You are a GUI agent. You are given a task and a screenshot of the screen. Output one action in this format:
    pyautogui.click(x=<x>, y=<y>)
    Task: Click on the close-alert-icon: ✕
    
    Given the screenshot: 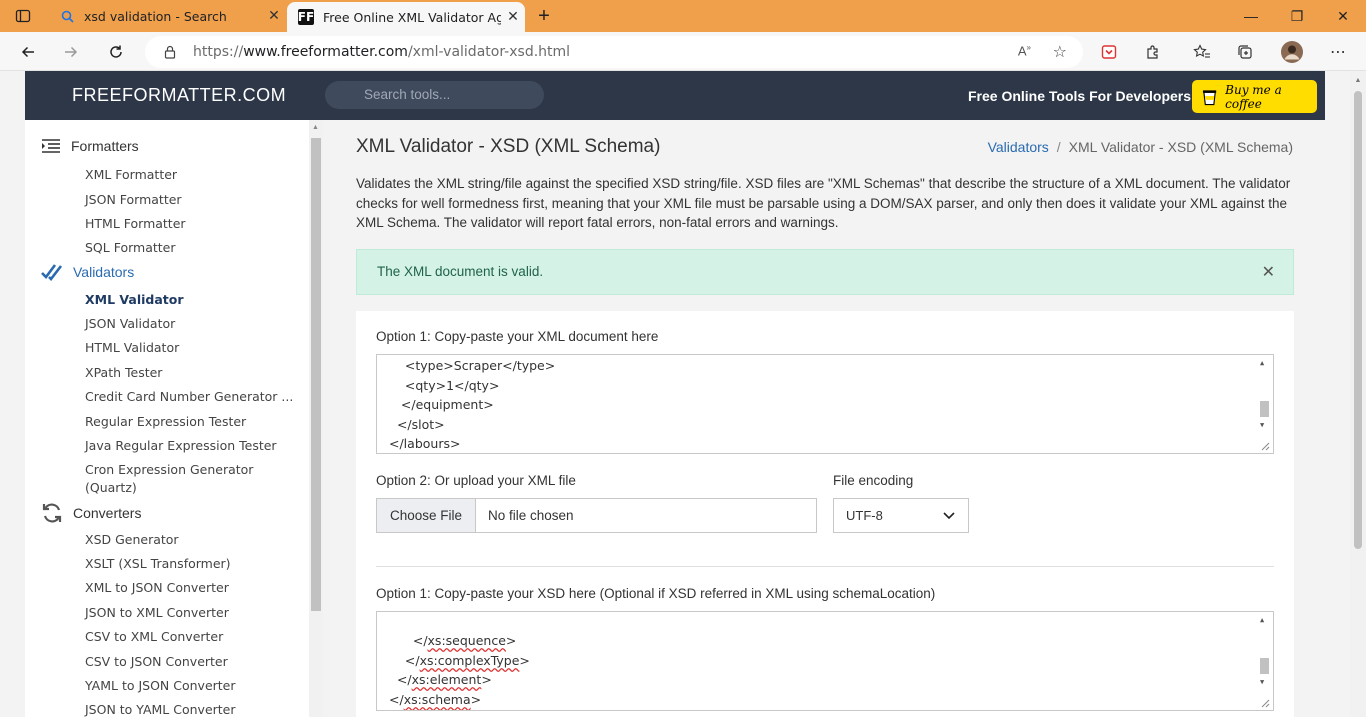 What is the action you would take?
    pyautogui.click(x=1268, y=272)
    